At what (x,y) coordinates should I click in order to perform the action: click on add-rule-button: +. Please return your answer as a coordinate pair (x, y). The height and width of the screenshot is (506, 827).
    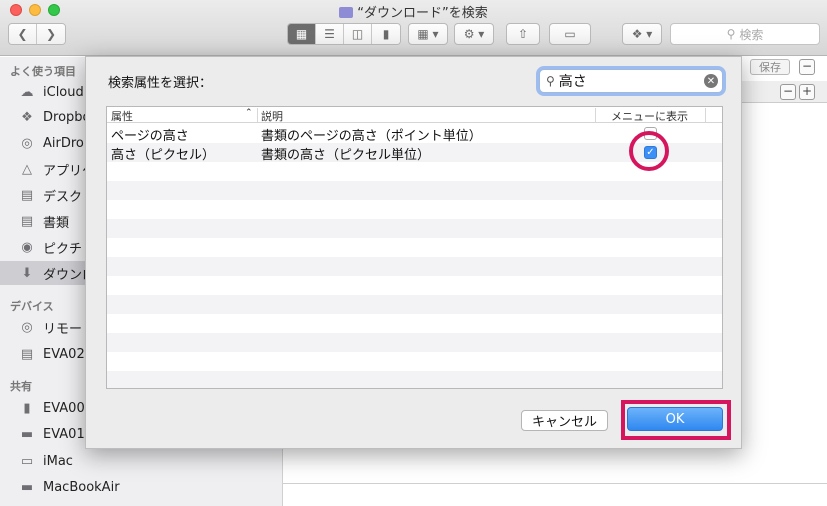
    Looking at the image, I should click on (807, 92).